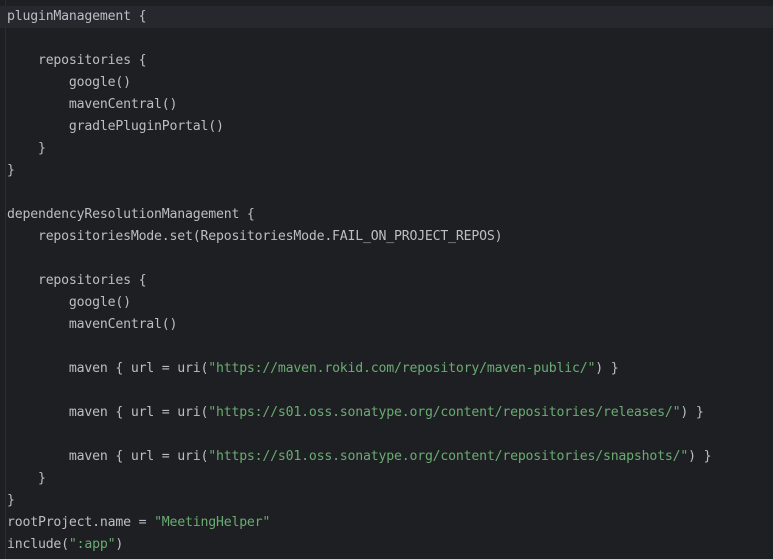 The height and width of the screenshot is (559, 773). What do you see at coordinates (92, 544) in the screenshot?
I see `string-literal: ":app"` at bounding box center [92, 544].